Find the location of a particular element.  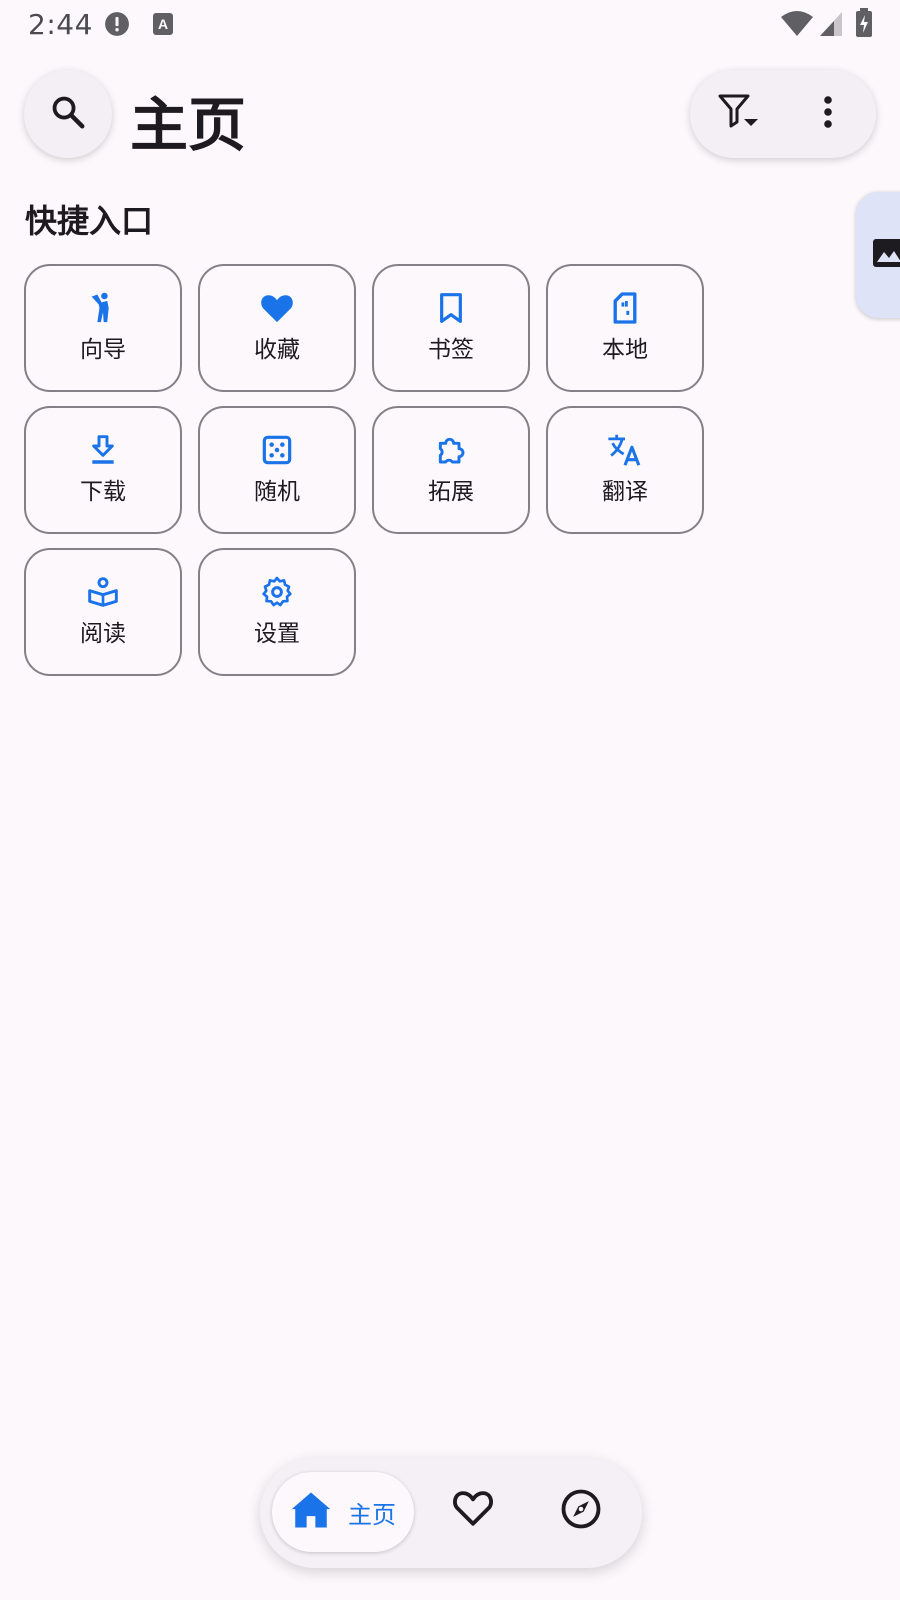

heart-icon is located at coordinates (277, 308).